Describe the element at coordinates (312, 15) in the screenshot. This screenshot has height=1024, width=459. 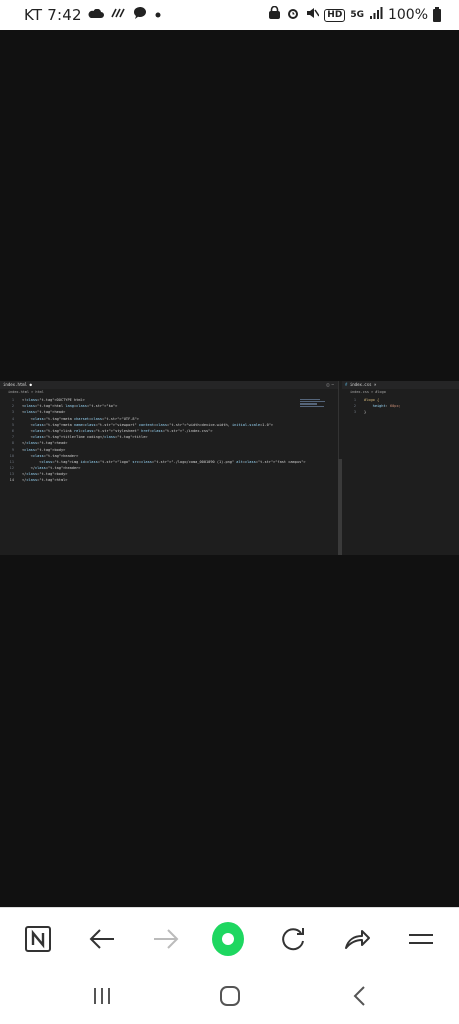
I see `mute-icon` at that location.